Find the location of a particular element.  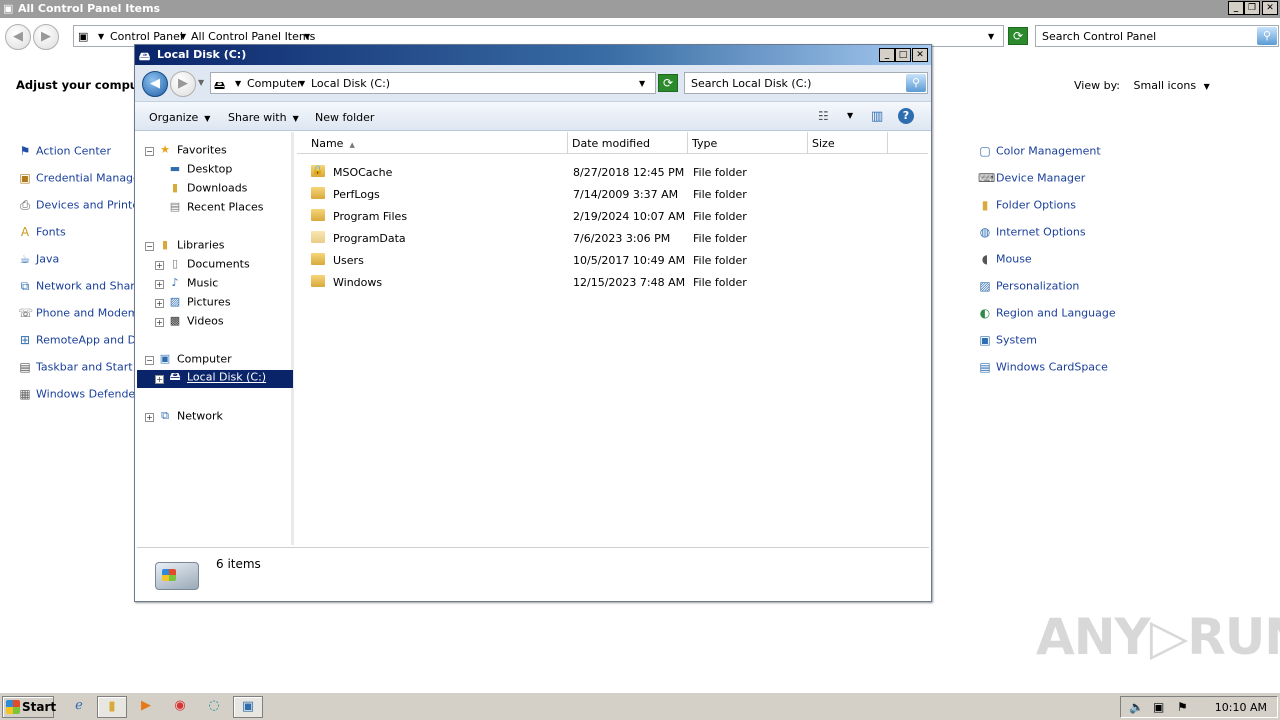

chrome-icon: ◉ is located at coordinates (180, 707).